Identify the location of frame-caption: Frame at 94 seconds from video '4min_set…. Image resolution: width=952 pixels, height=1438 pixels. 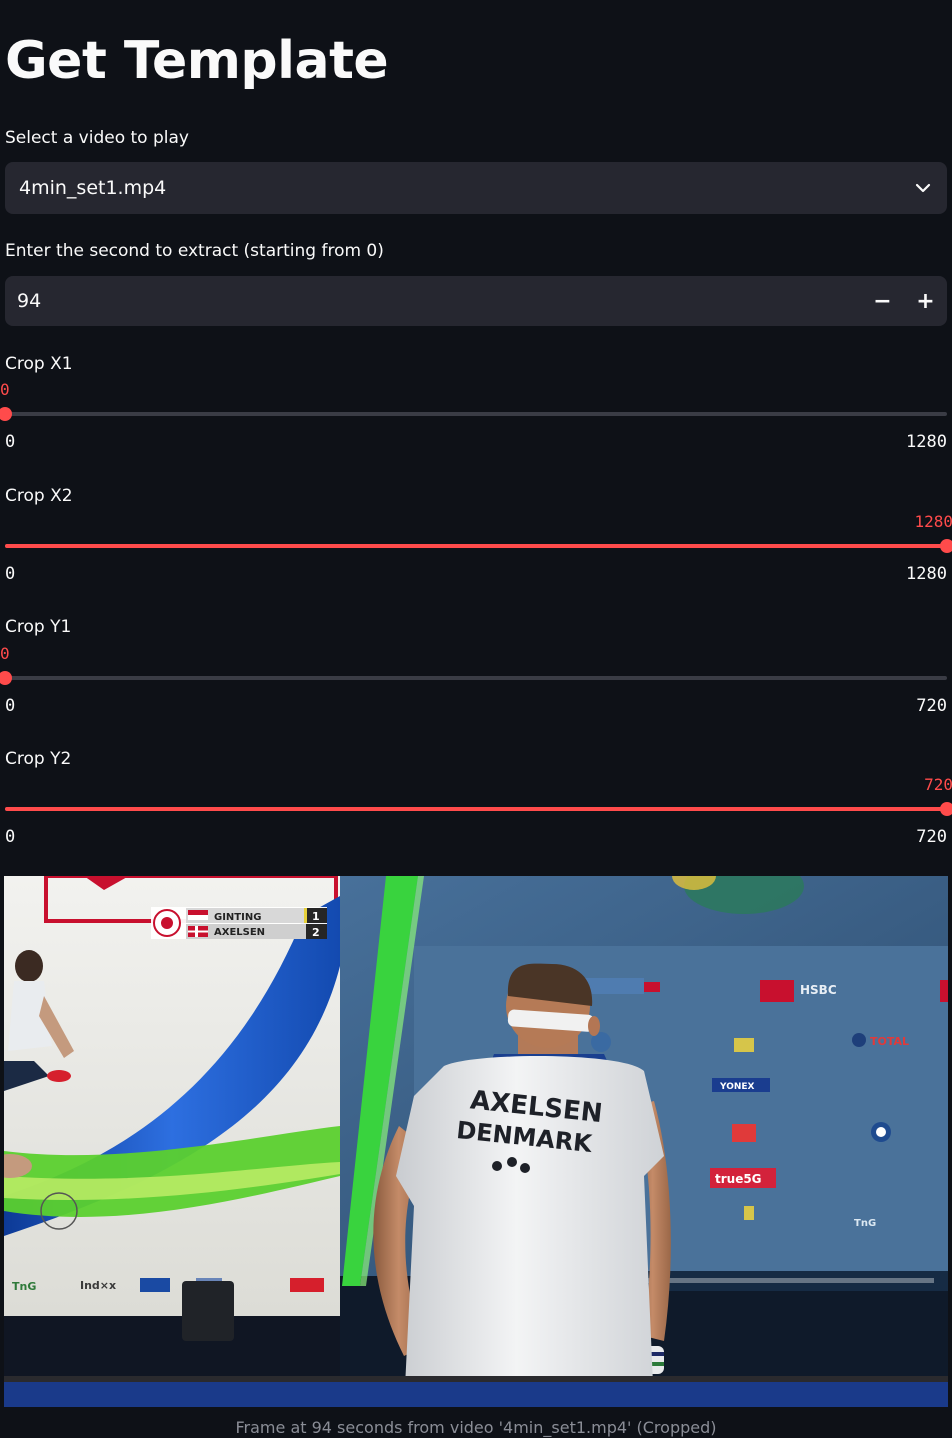
(476, 1427).